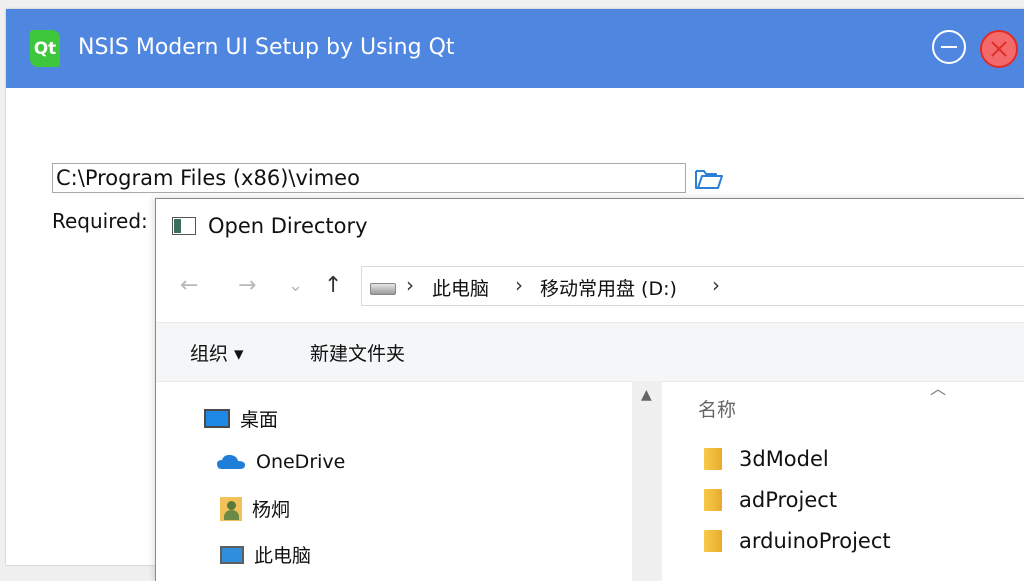 The width and height of the screenshot is (1024, 581). Describe the element at coordinates (949, 47) in the screenshot. I see `minimize-button` at that location.